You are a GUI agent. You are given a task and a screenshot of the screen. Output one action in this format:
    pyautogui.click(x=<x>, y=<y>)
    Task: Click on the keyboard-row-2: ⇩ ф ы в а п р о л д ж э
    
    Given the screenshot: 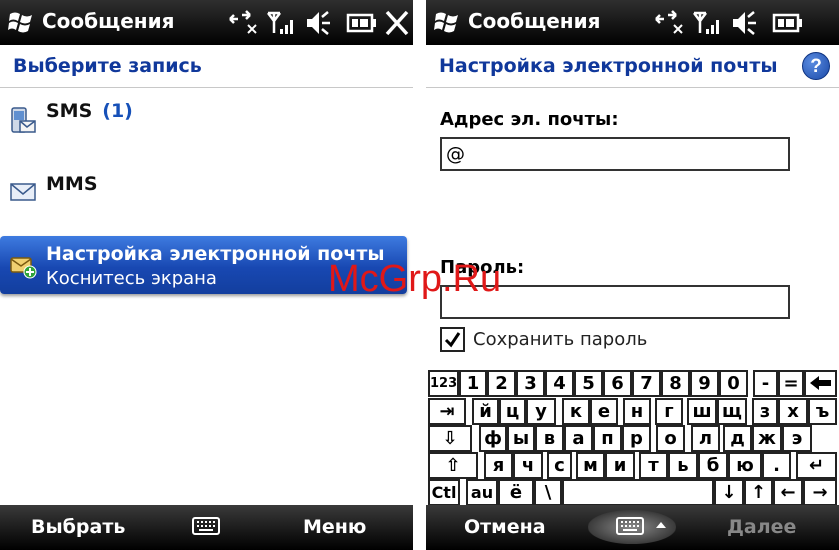 What is the action you would take?
    pyautogui.click(x=632, y=438)
    